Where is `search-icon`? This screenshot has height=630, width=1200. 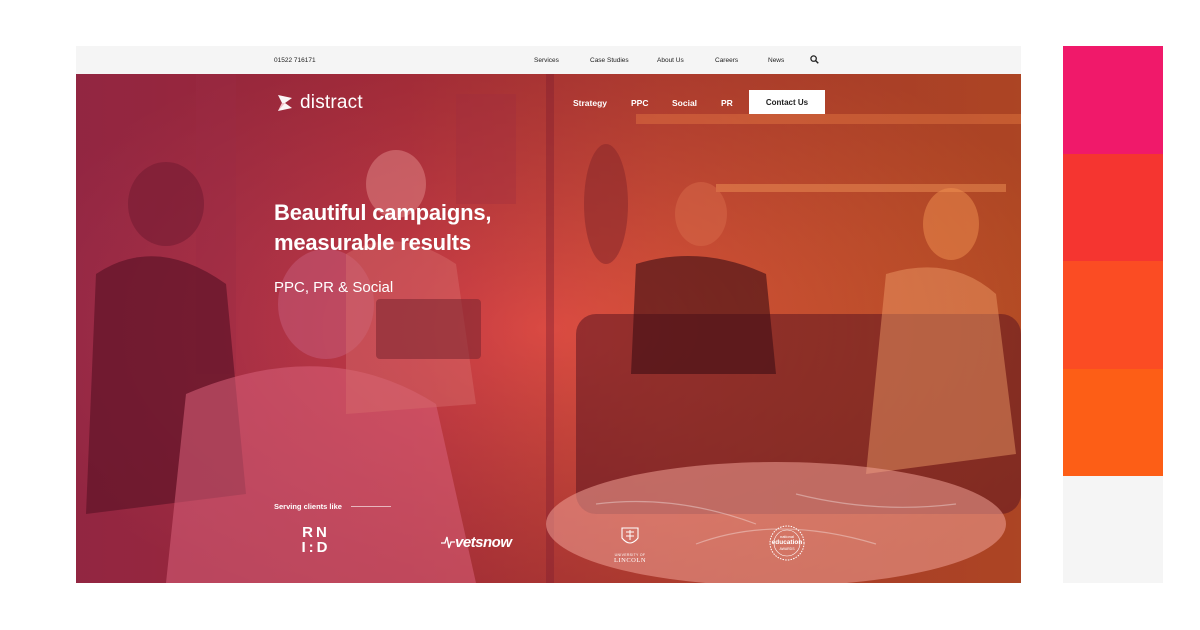
search-icon is located at coordinates (814, 59).